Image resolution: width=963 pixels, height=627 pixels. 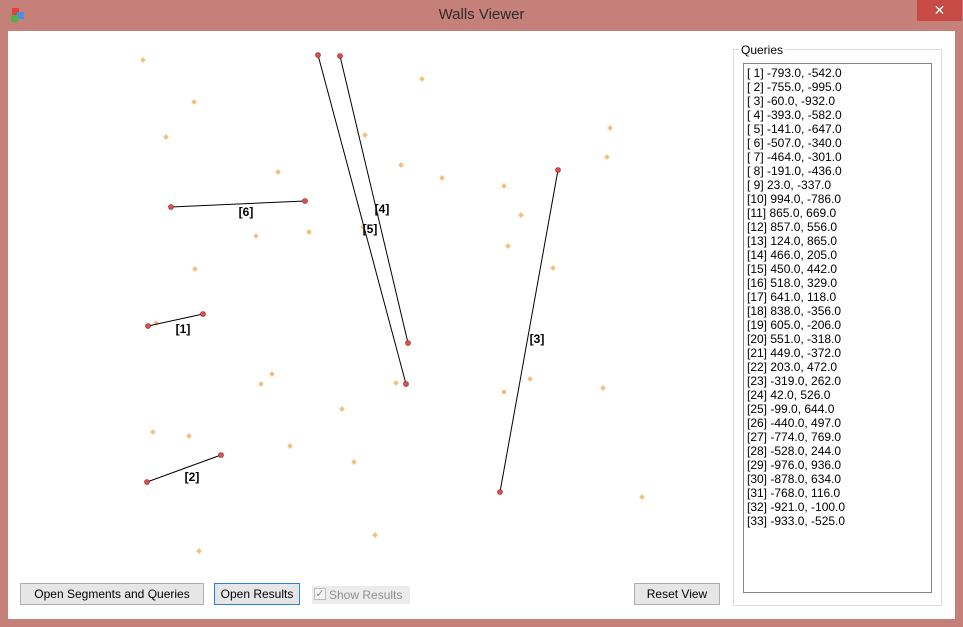 What do you see at coordinates (839, 227) in the screenshot?
I see `list-item: [12] 857.0, 556.0` at bounding box center [839, 227].